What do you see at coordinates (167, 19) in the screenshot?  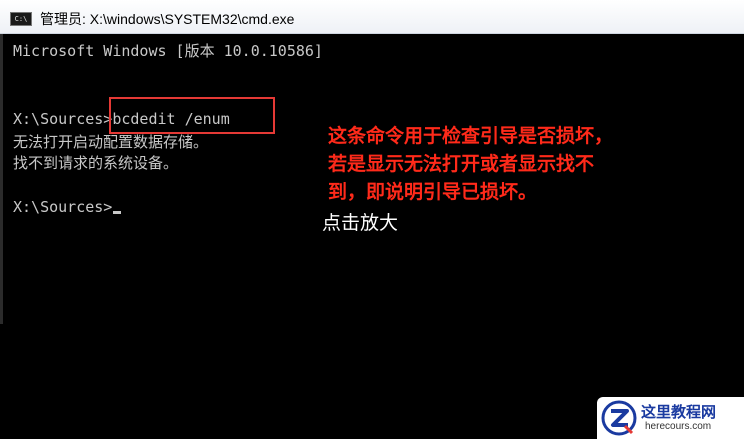 I see `window-title: 管理员: X:\windows\SYSTEM32\cmd.exe` at bounding box center [167, 19].